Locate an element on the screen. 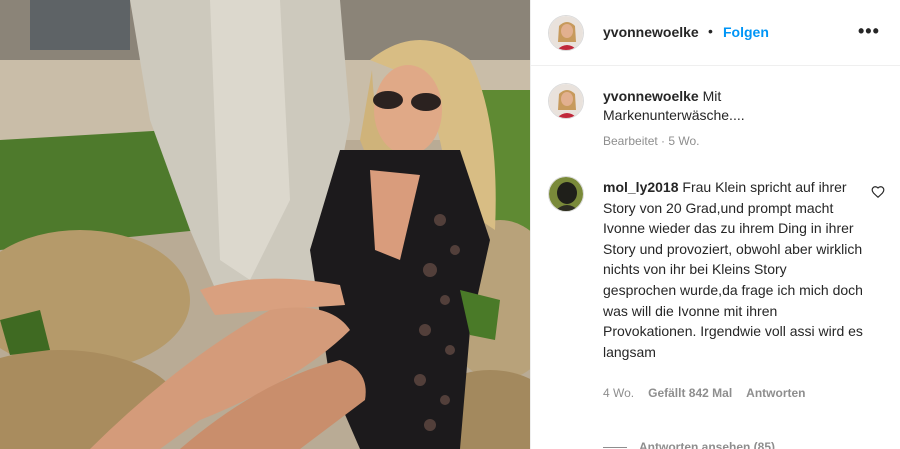 This screenshot has width=900, height=449. post-header: yvonnewoelke • Folgen ••• is located at coordinates (715, 33).